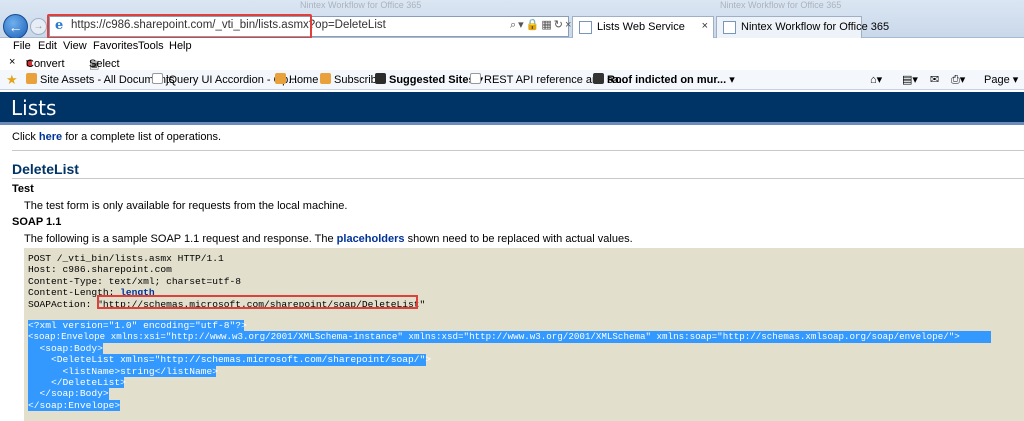 The image size is (1024, 421). What do you see at coordinates (559, 25) in the screenshot?
I see `refresh-icon: ↻` at bounding box center [559, 25].